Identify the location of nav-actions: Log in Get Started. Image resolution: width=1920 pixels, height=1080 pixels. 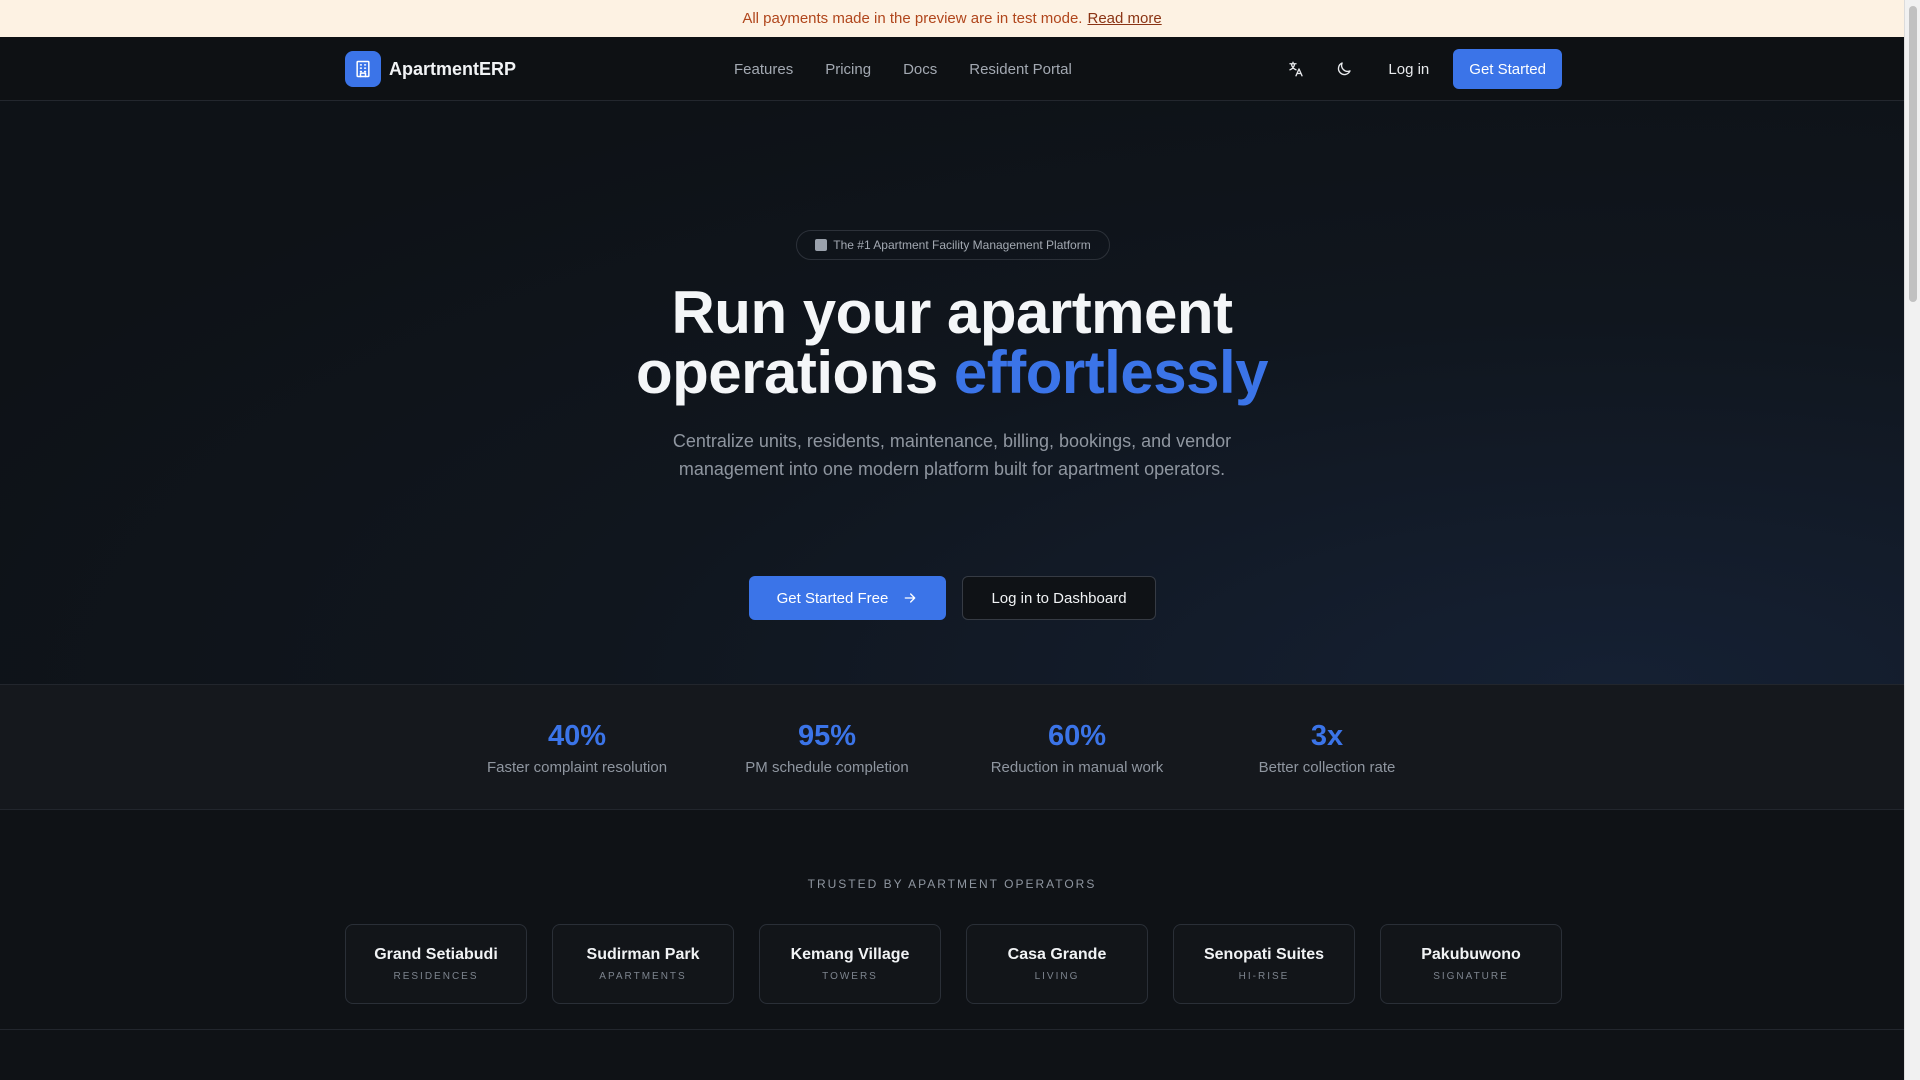
(1420, 69).